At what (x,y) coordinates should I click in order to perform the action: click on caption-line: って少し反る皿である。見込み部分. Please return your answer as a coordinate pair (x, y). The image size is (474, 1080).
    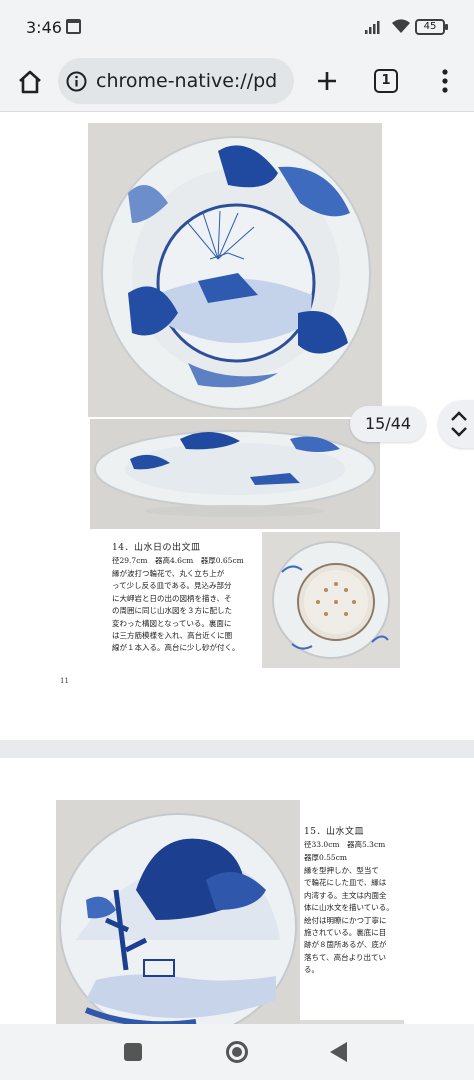
    Looking at the image, I should click on (172, 586).